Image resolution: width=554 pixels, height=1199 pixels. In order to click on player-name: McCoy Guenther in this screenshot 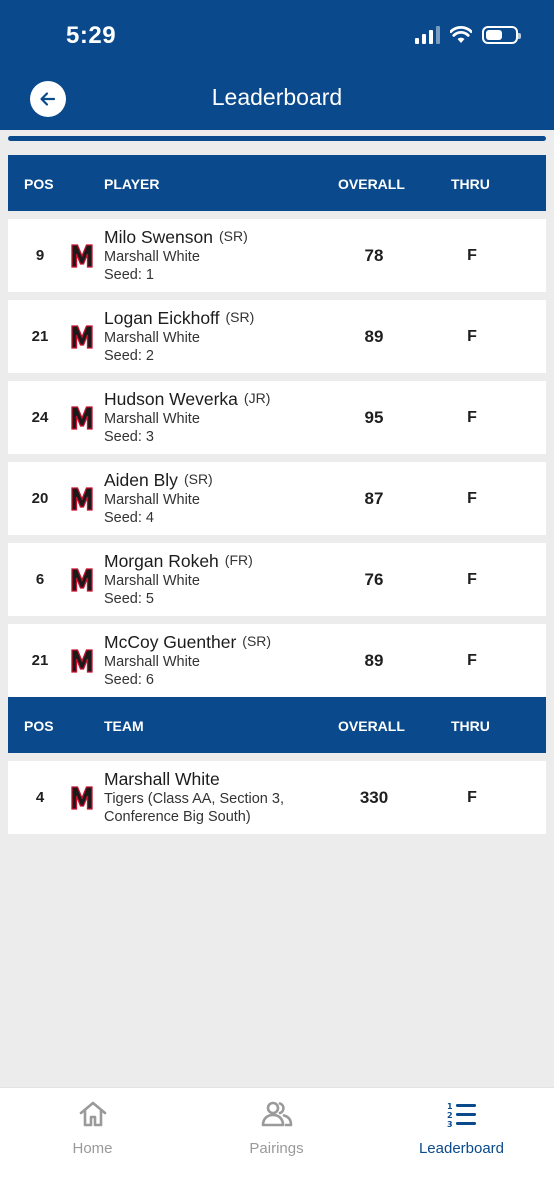, I will do `click(170, 642)`.